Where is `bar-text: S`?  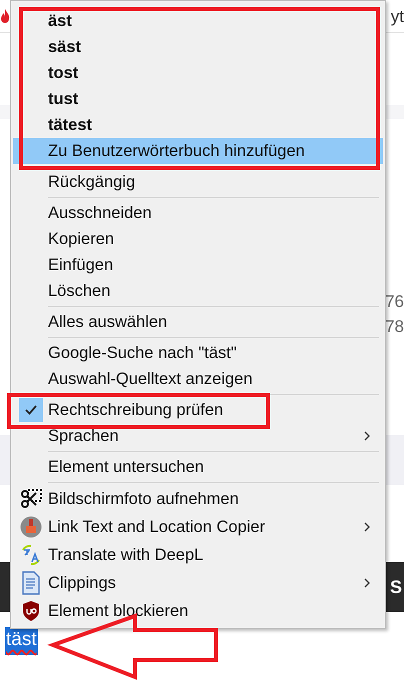 bar-text: S is located at coordinates (396, 587).